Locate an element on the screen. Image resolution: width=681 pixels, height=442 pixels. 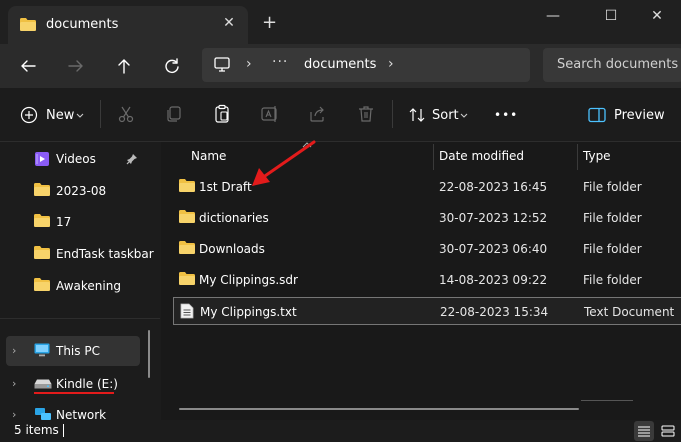
paste-button is located at coordinates (222, 115).